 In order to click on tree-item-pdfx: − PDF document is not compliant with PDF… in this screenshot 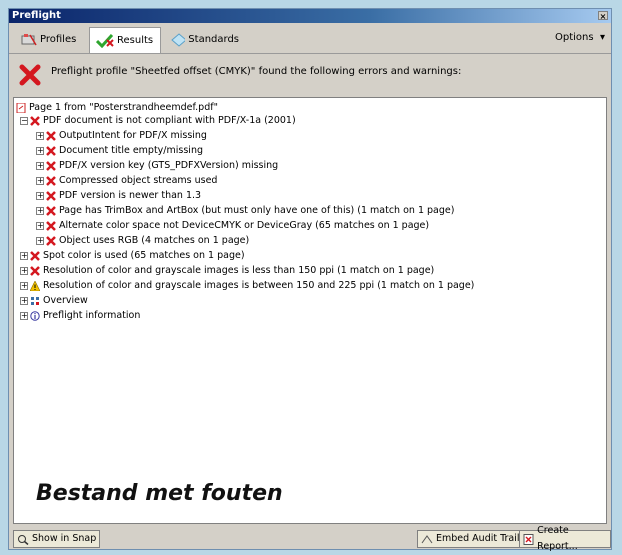, I will do `click(158, 120)`.